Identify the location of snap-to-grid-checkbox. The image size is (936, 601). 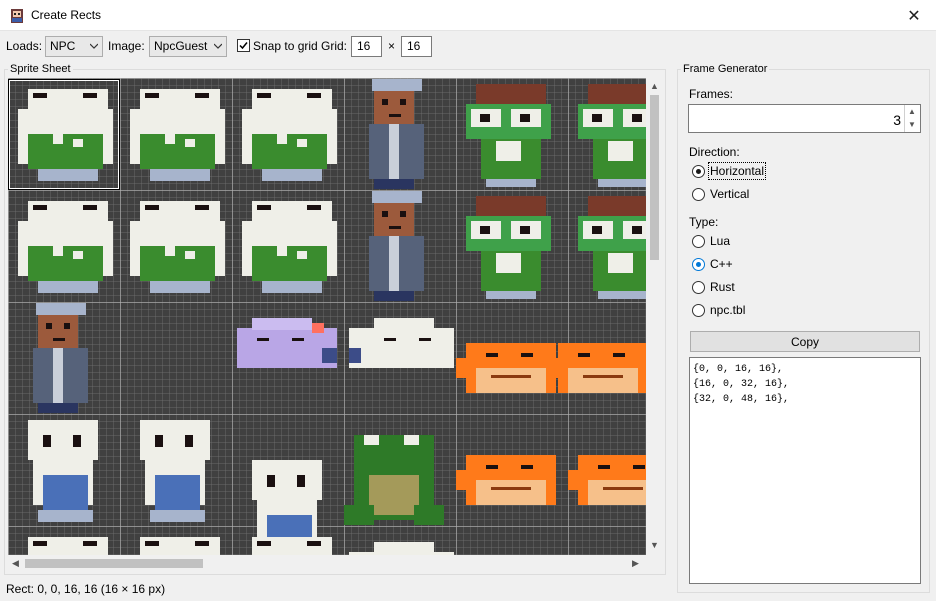
(243, 45).